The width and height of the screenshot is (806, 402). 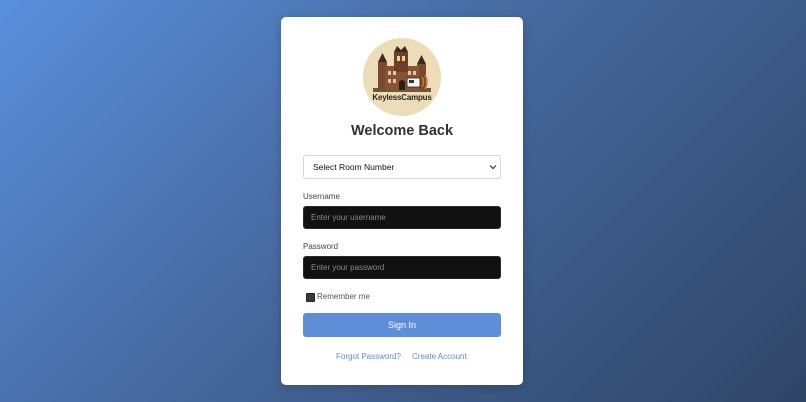 What do you see at coordinates (493, 167) in the screenshot?
I see `chevron-down-icon` at bounding box center [493, 167].